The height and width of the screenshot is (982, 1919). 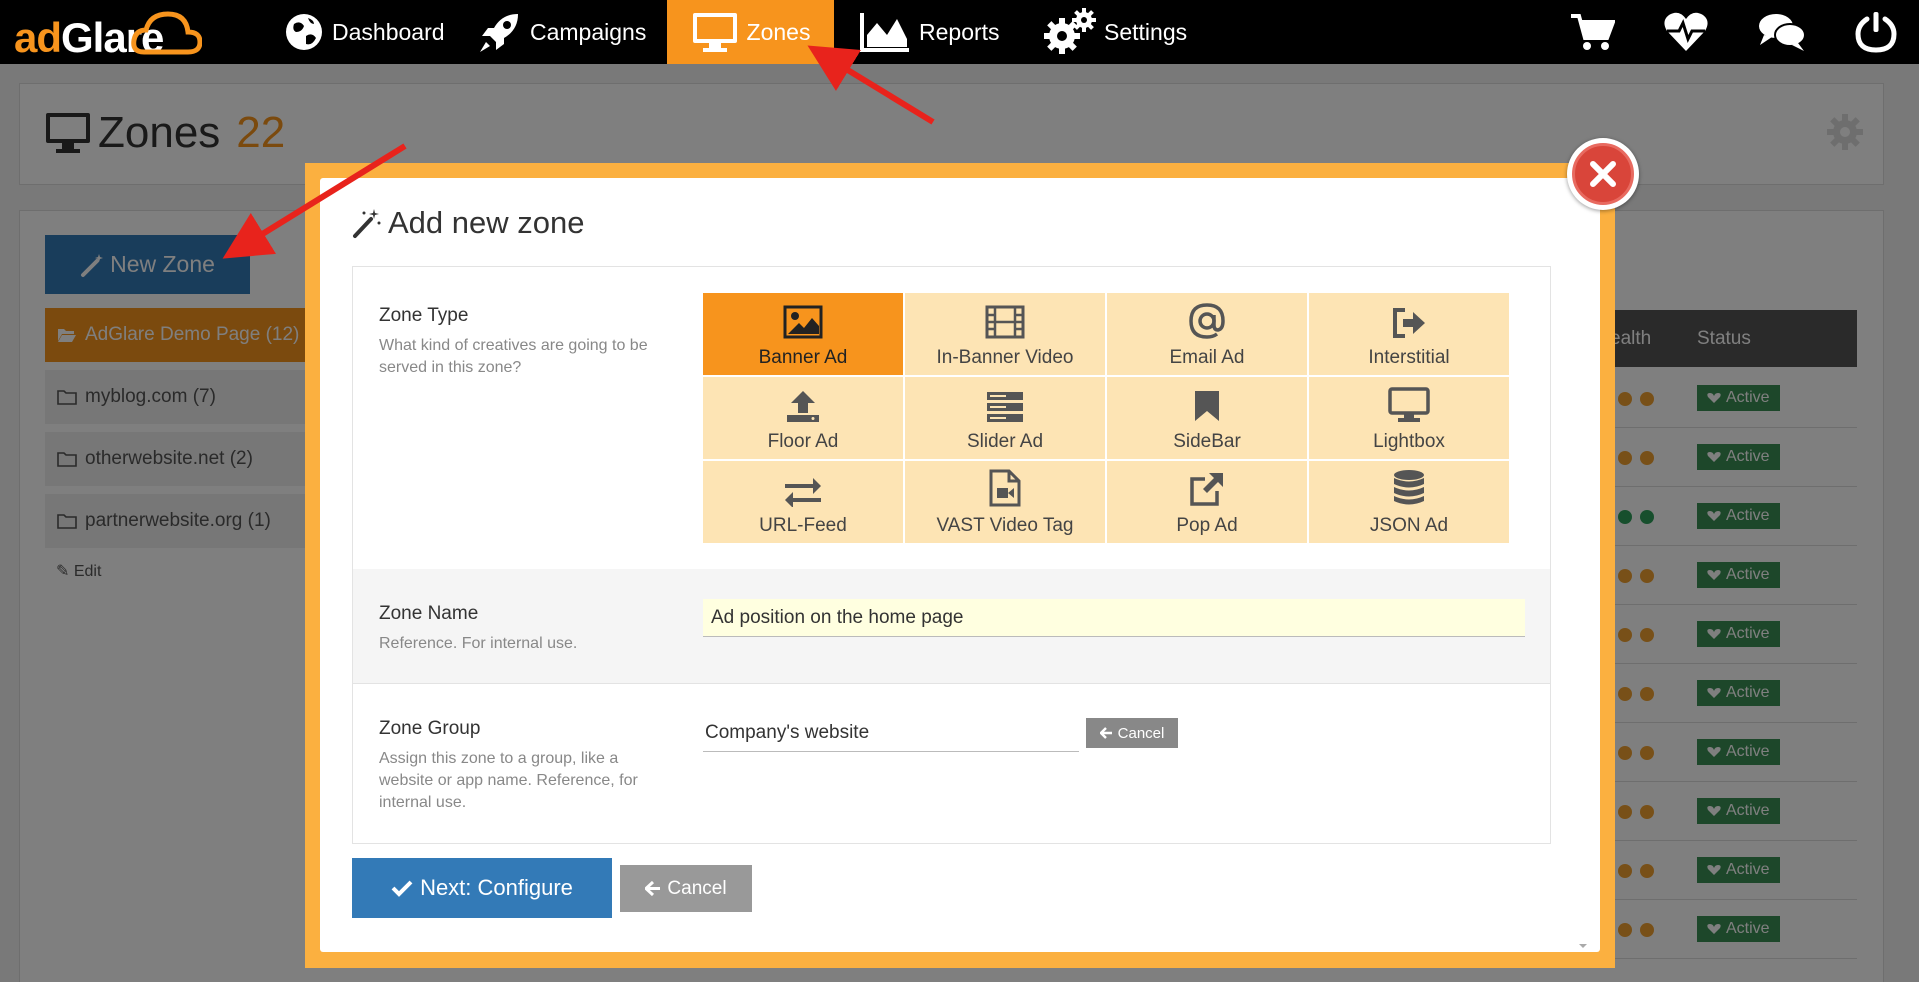 I want to click on comments-icon, so click(x=1782, y=32).